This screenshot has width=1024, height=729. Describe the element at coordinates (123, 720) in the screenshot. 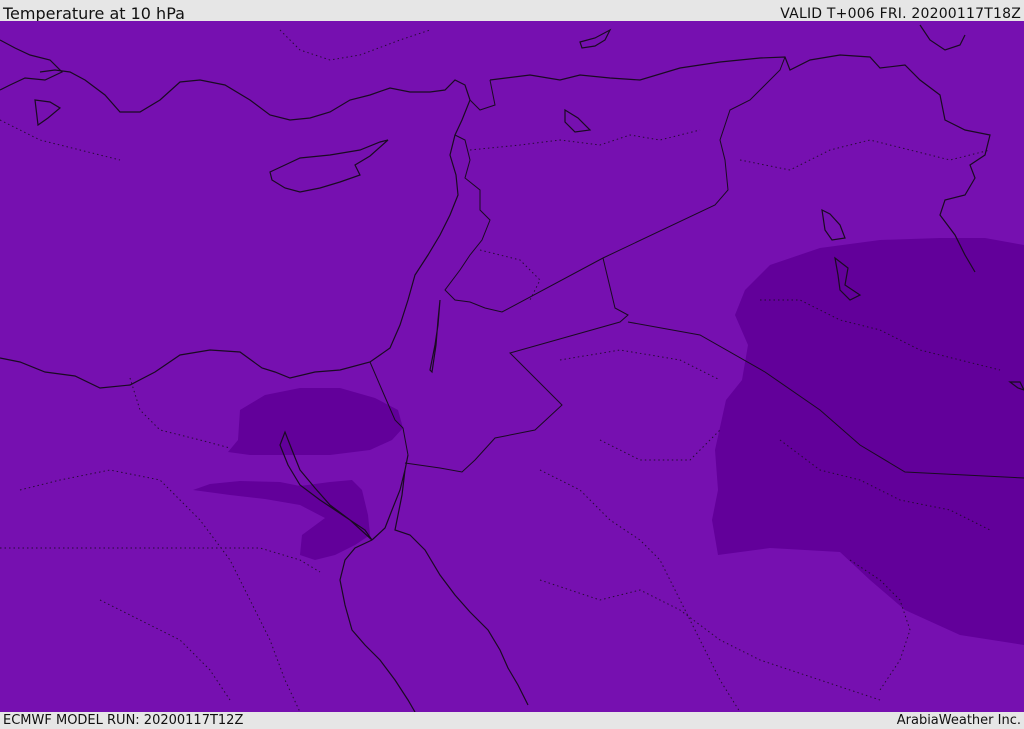

I see `model-run-label: ECMWF MODEL RUN: 20200117T12Z` at that location.